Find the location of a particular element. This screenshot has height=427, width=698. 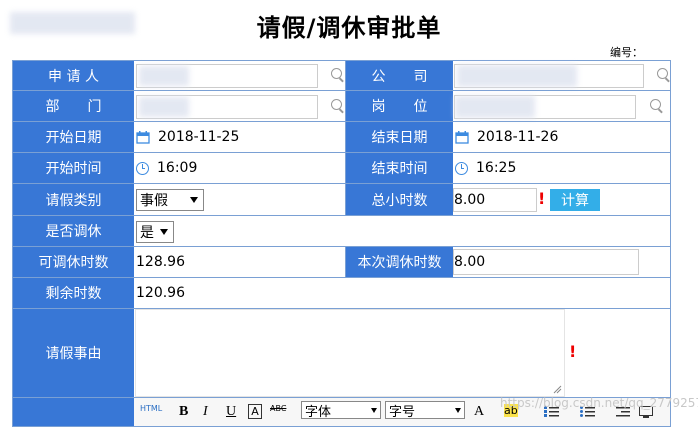

leave-type-select: 事假 is located at coordinates (170, 200).